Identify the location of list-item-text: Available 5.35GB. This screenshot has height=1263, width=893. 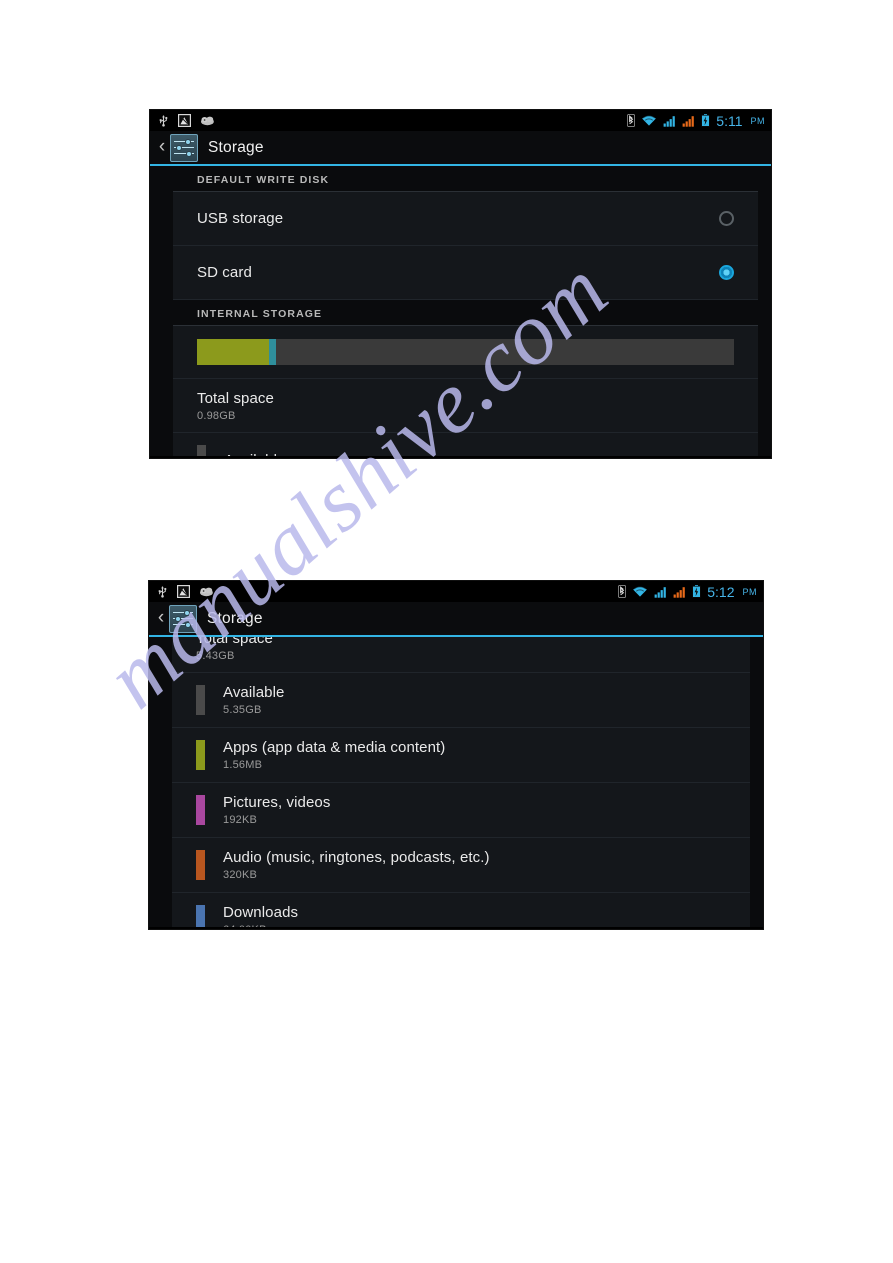
(474, 700).